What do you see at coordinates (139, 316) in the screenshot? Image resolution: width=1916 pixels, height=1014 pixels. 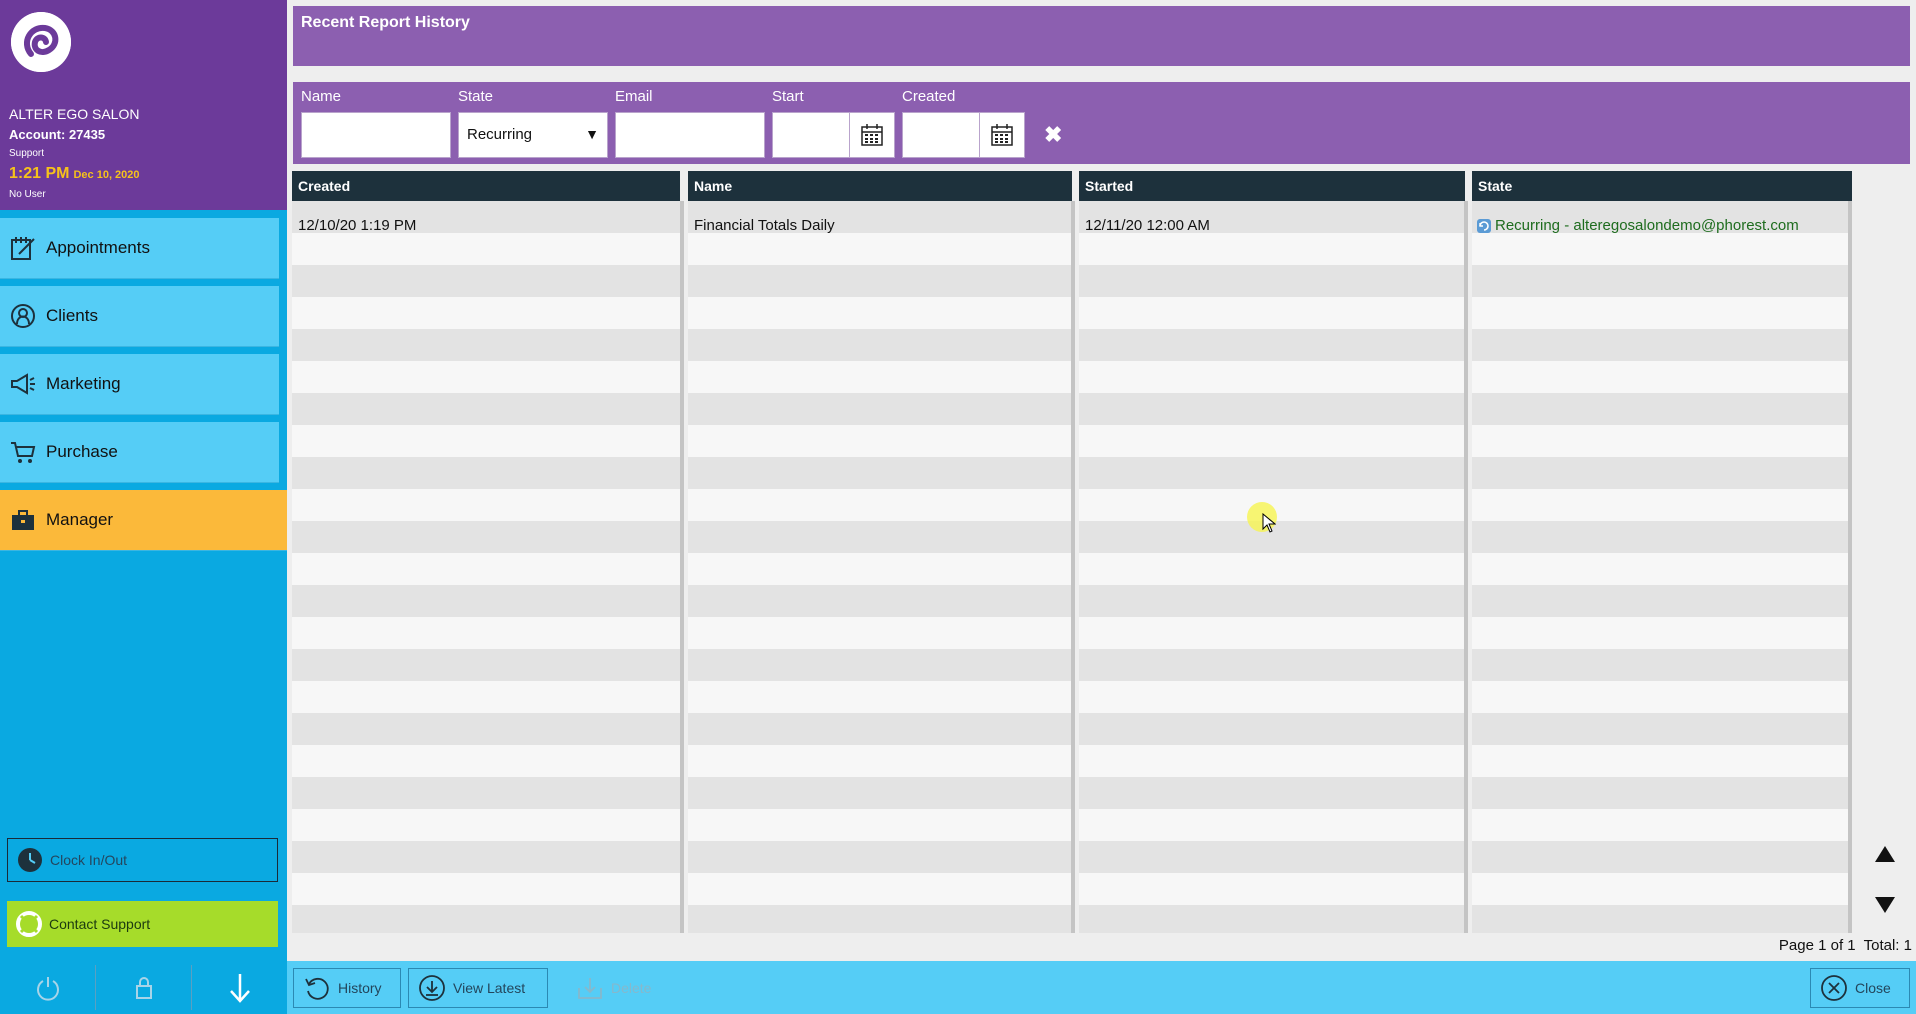 I see `nav-clients: Clients` at bounding box center [139, 316].